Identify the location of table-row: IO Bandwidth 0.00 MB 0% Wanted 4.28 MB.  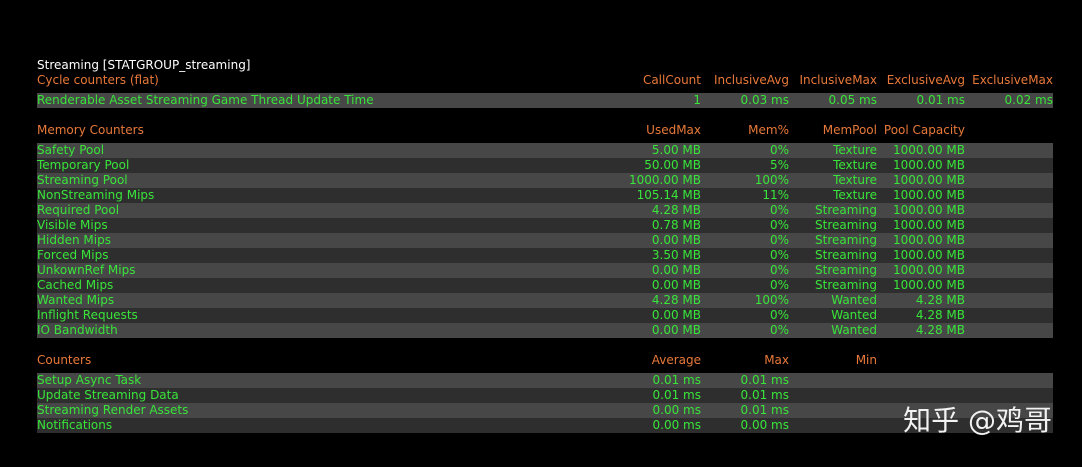
(545, 330).